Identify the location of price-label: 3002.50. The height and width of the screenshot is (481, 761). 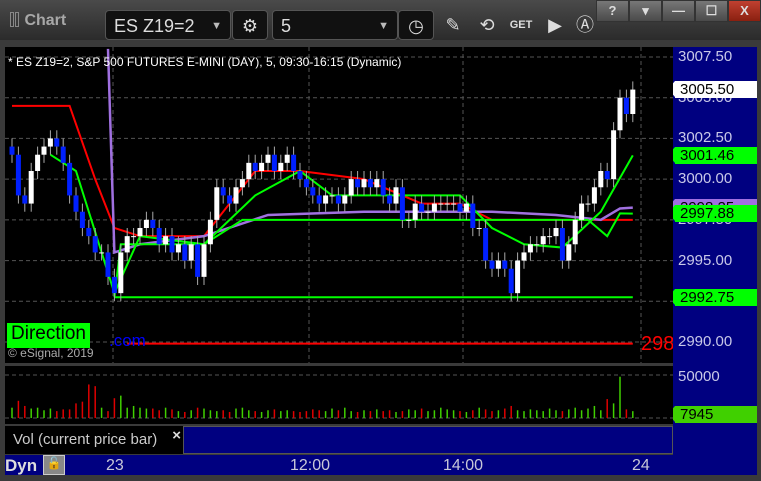
(705, 138).